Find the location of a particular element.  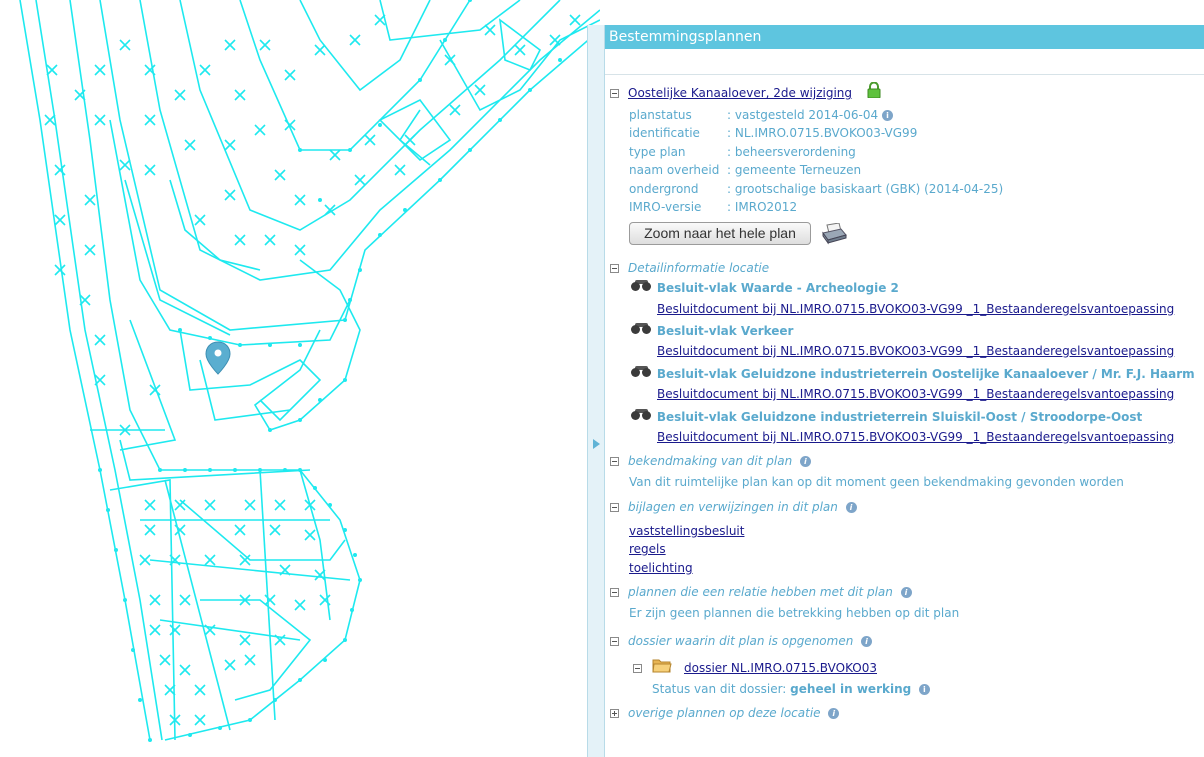

detail-item: Besluit-vlak Verkeer is located at coordinates (712, 330).